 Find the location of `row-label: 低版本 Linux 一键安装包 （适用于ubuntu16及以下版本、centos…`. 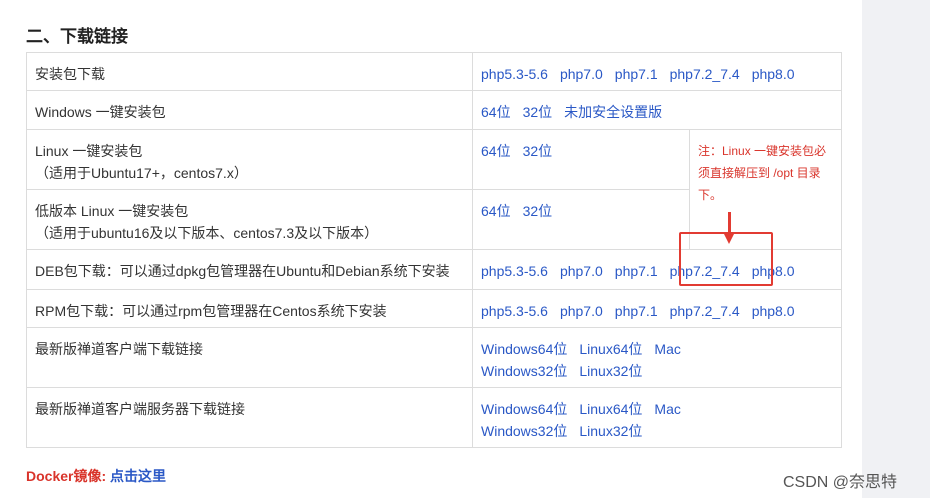

row-label: 低版本 Linux 一键安装包 （适用于ubuntu16及以下版本、centos… is located at coordinates (249, 219).